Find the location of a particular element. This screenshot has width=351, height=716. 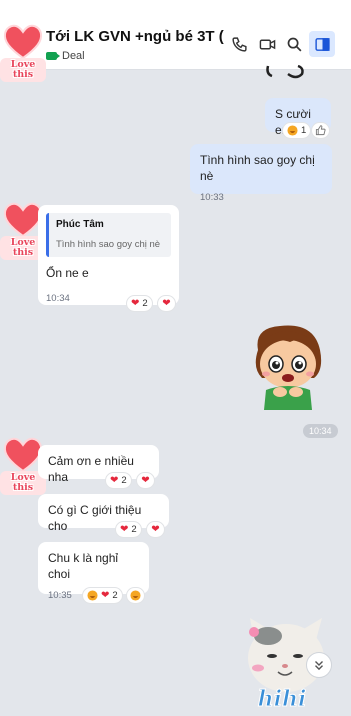

quote-text: Tình hình sao goy chị nè is located at coordinates (108, 244).